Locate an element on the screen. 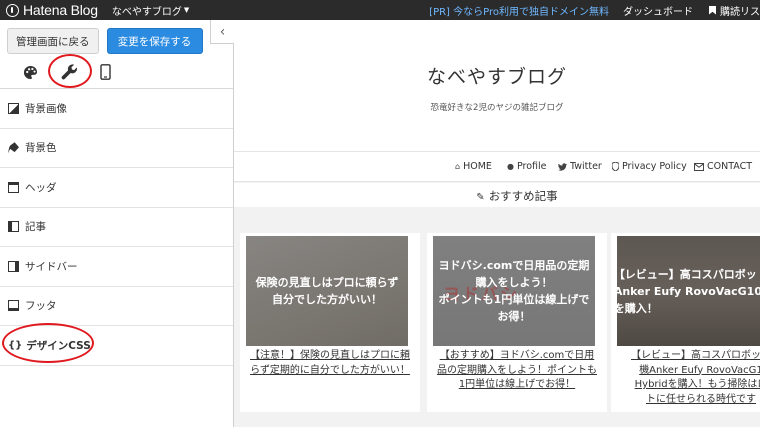  paint-bucket-icon is located at coordinates (13, 148).